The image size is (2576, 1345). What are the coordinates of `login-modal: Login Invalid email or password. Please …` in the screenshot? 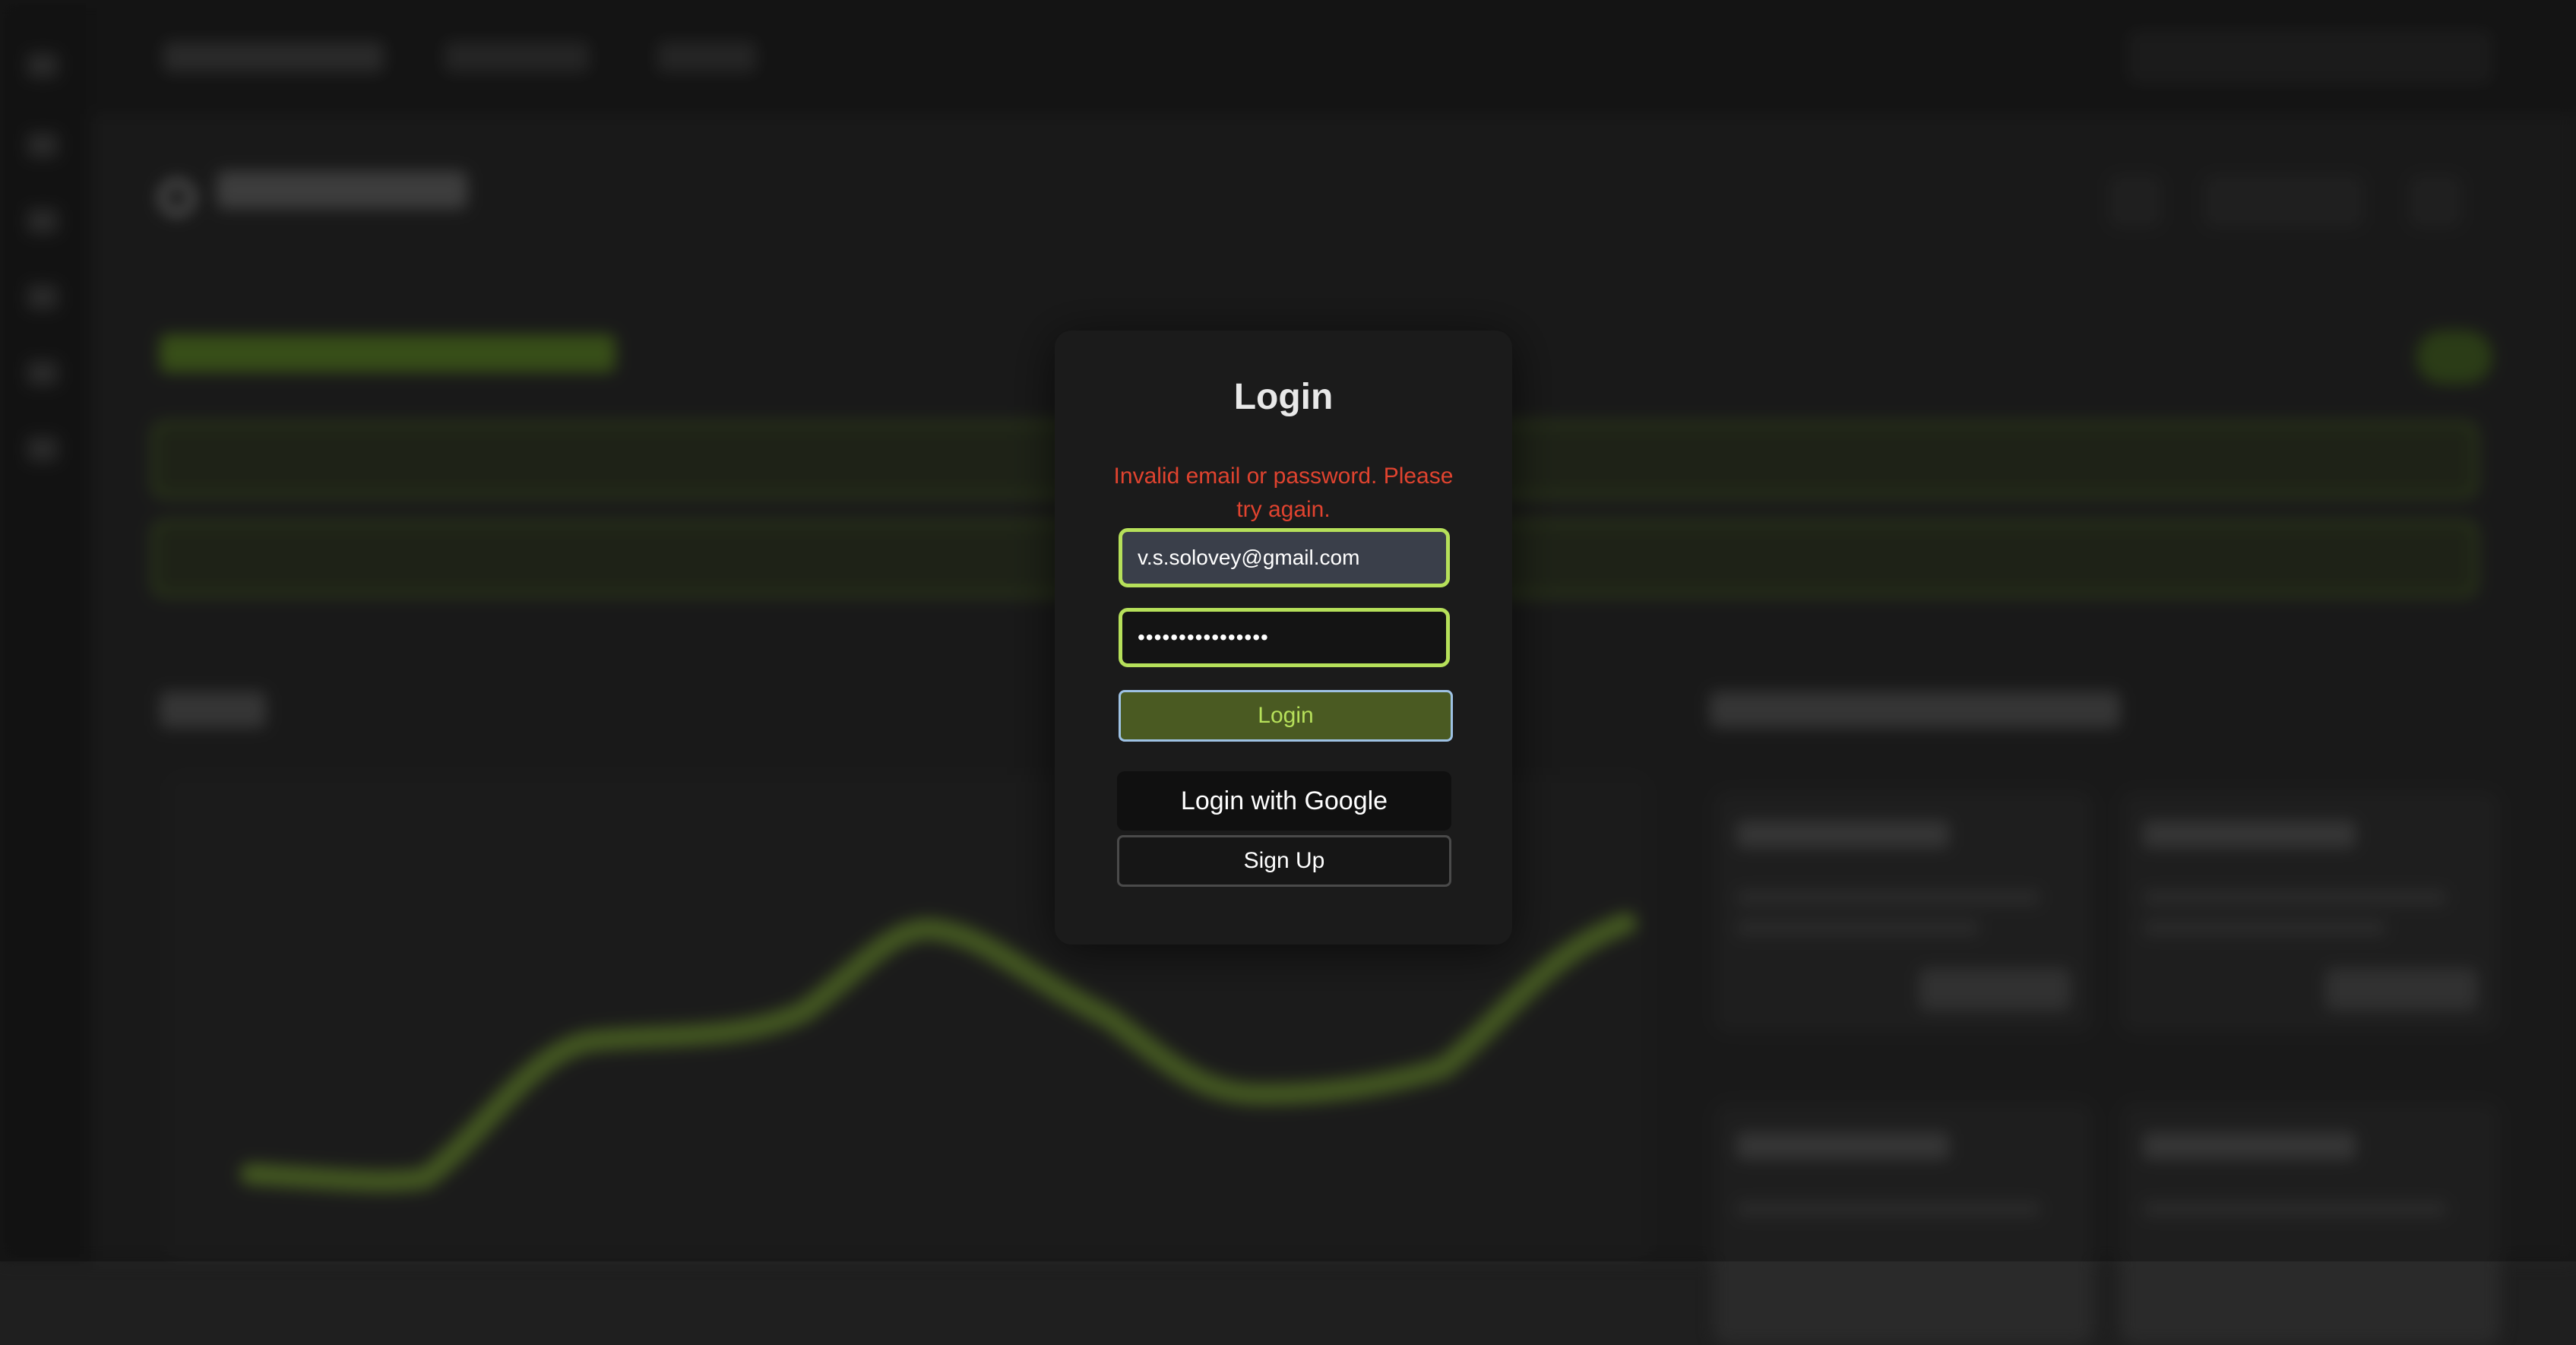 It's located at (1283, 638).